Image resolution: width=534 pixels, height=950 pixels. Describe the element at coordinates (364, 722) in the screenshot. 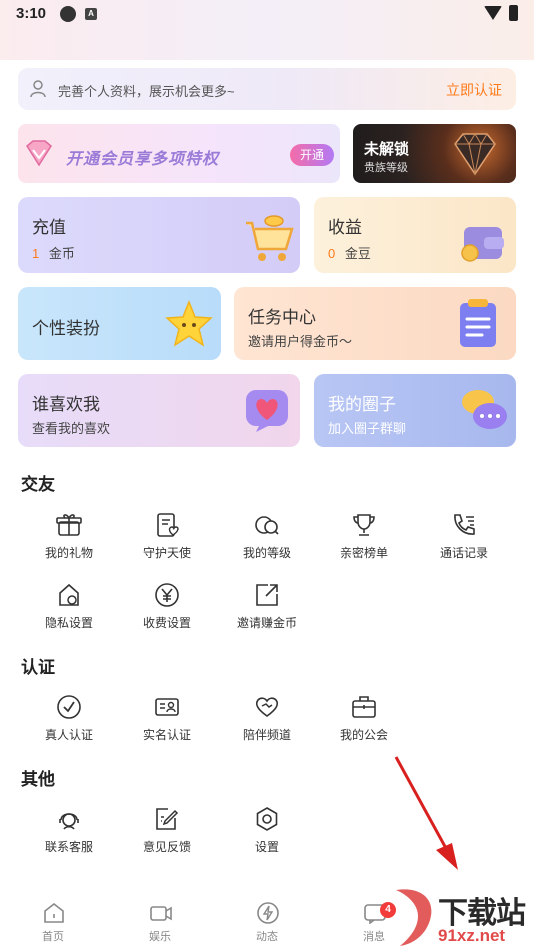

I see `menu-item-my-guild: 我的公会` at that location.